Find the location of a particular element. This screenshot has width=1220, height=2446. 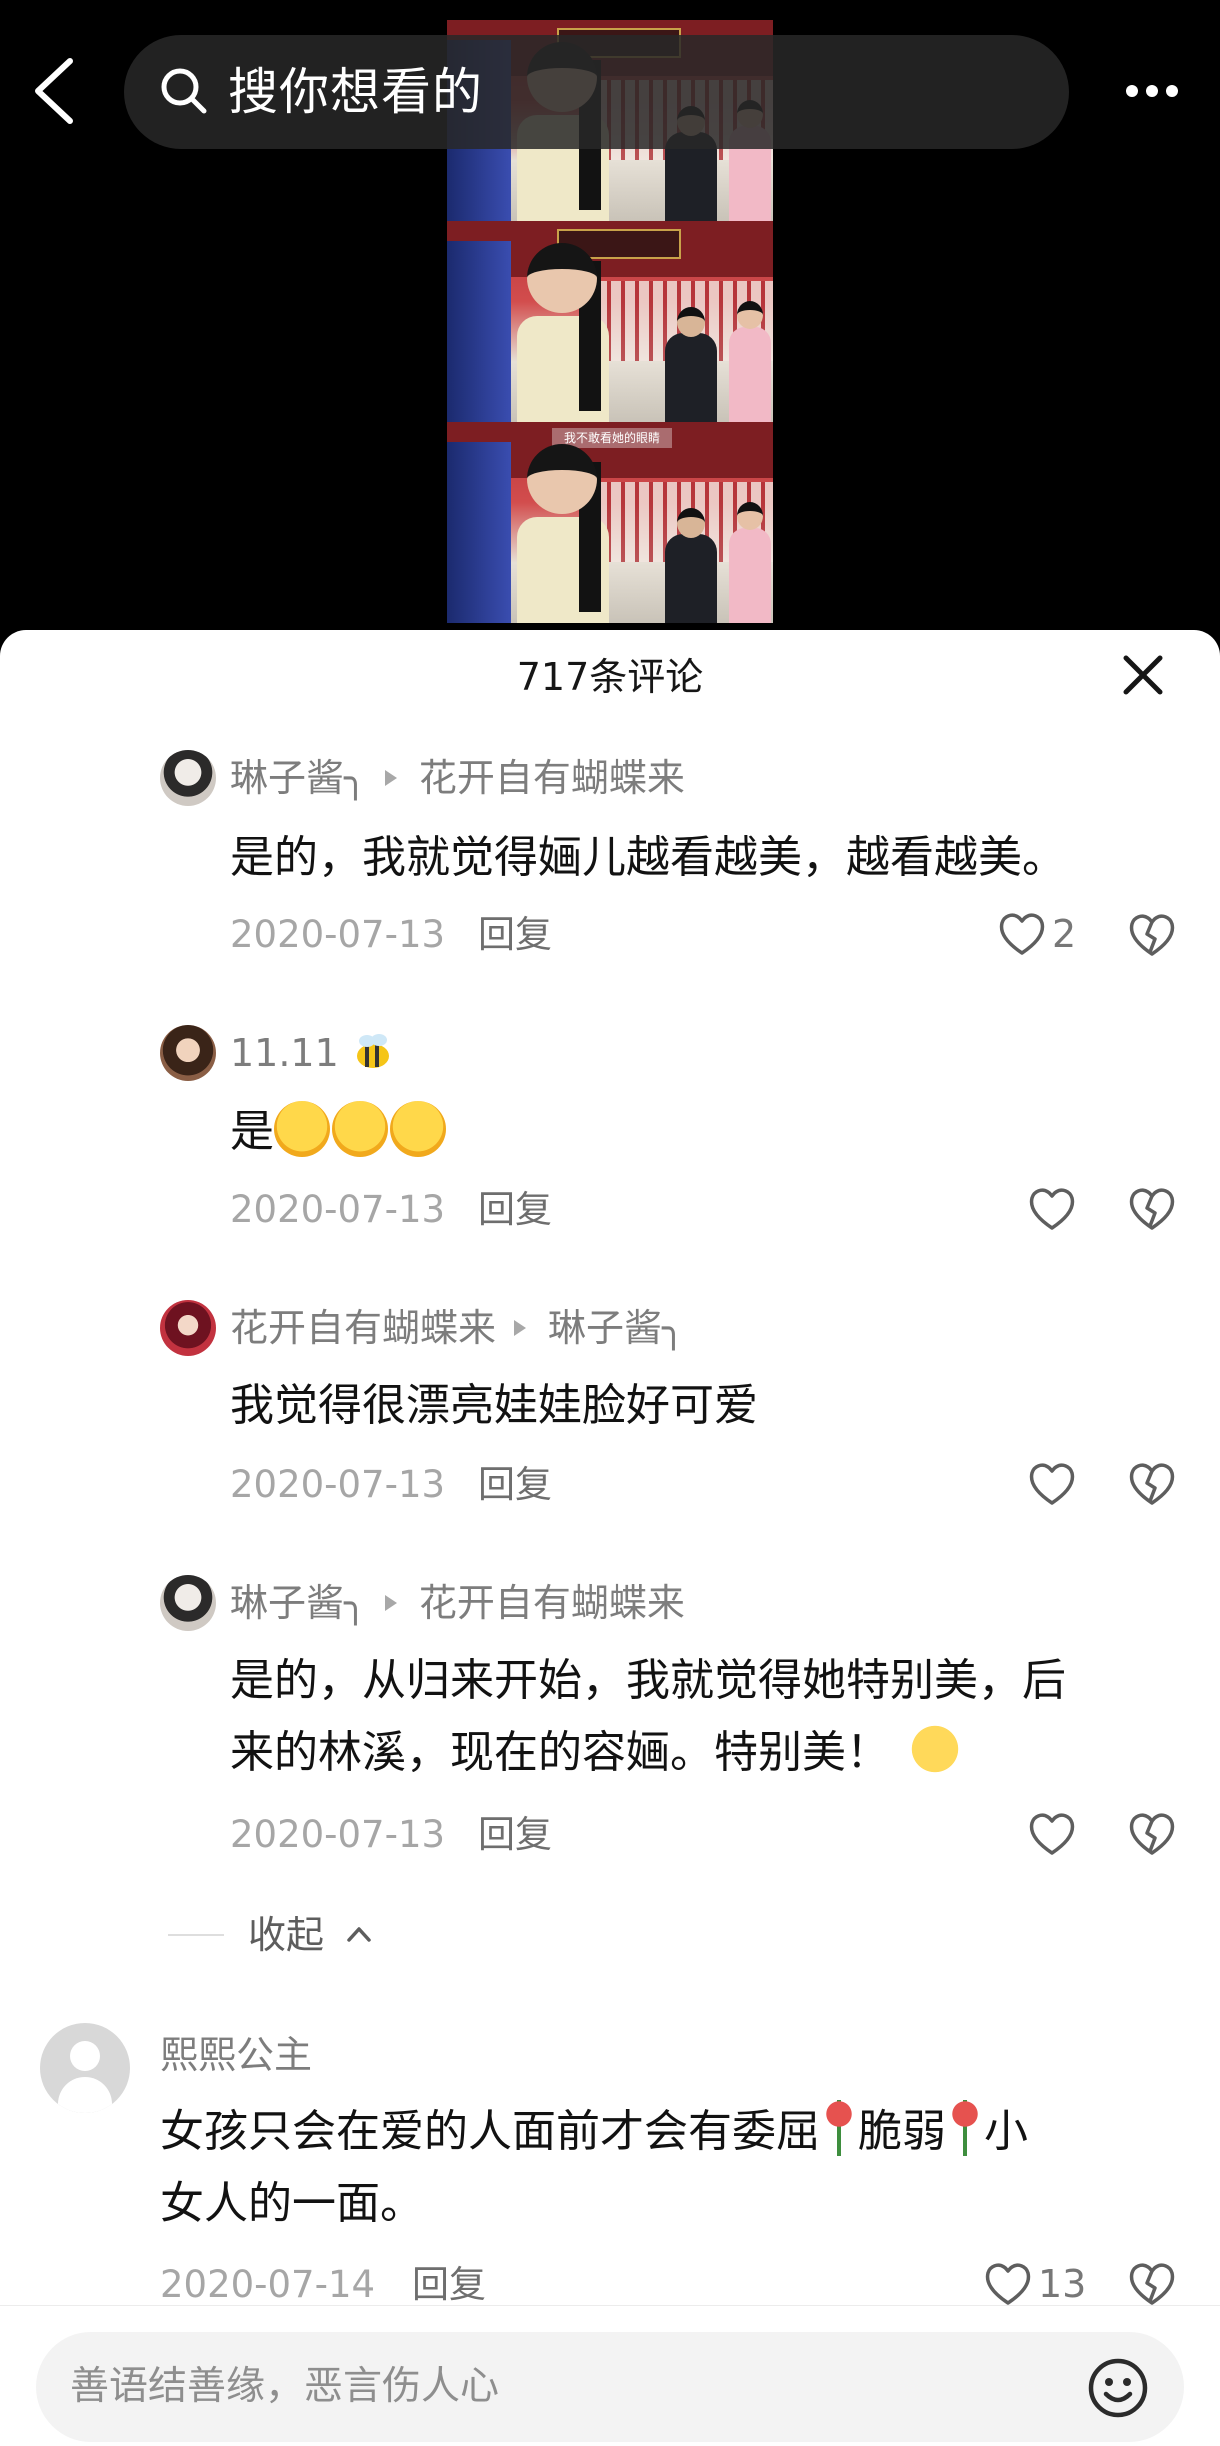

like-count: 13 is located at coordinates (1062, 2284).